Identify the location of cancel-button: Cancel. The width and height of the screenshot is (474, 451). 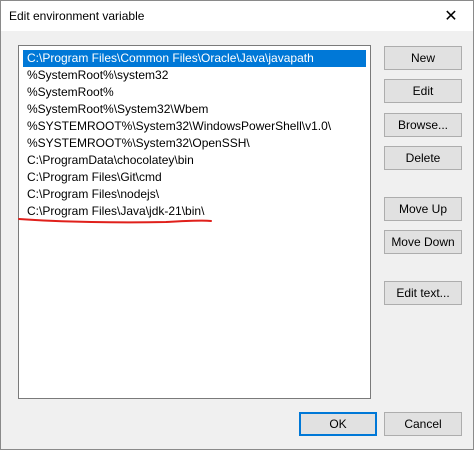
(423, 424).